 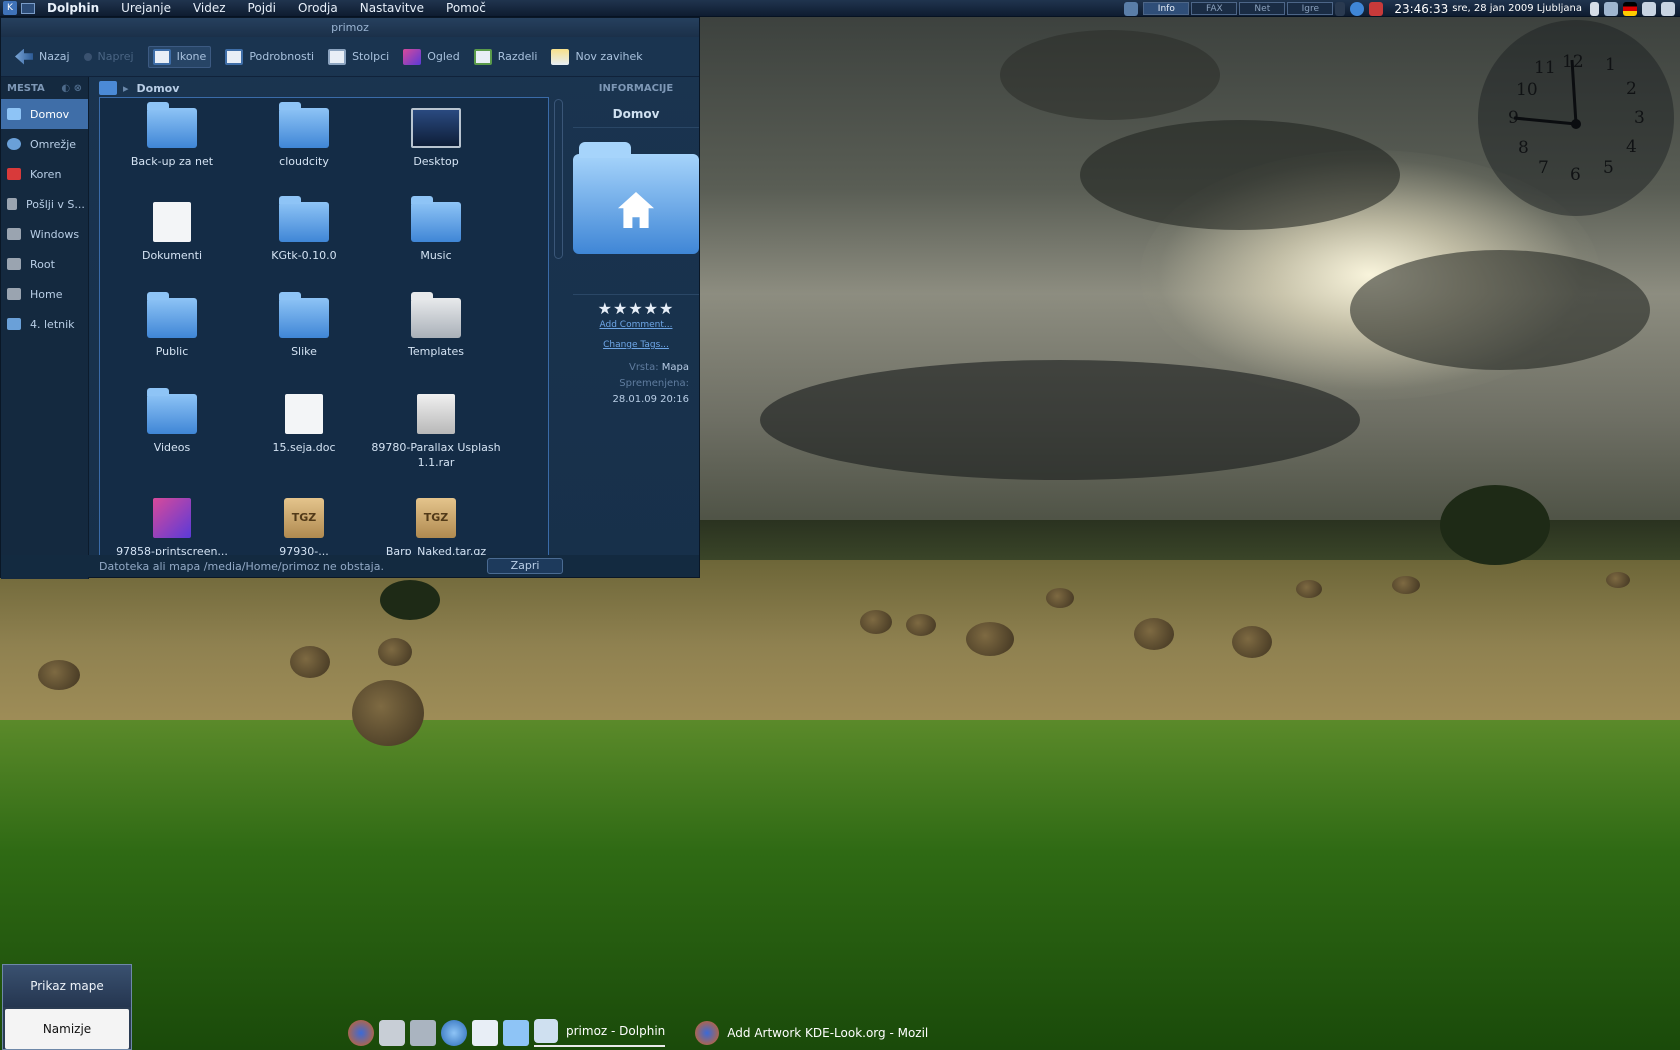 What do you see at coordinates (436, 219) in the screenshot?
I see `music-folder-icon` at bounding box center [436, 219].